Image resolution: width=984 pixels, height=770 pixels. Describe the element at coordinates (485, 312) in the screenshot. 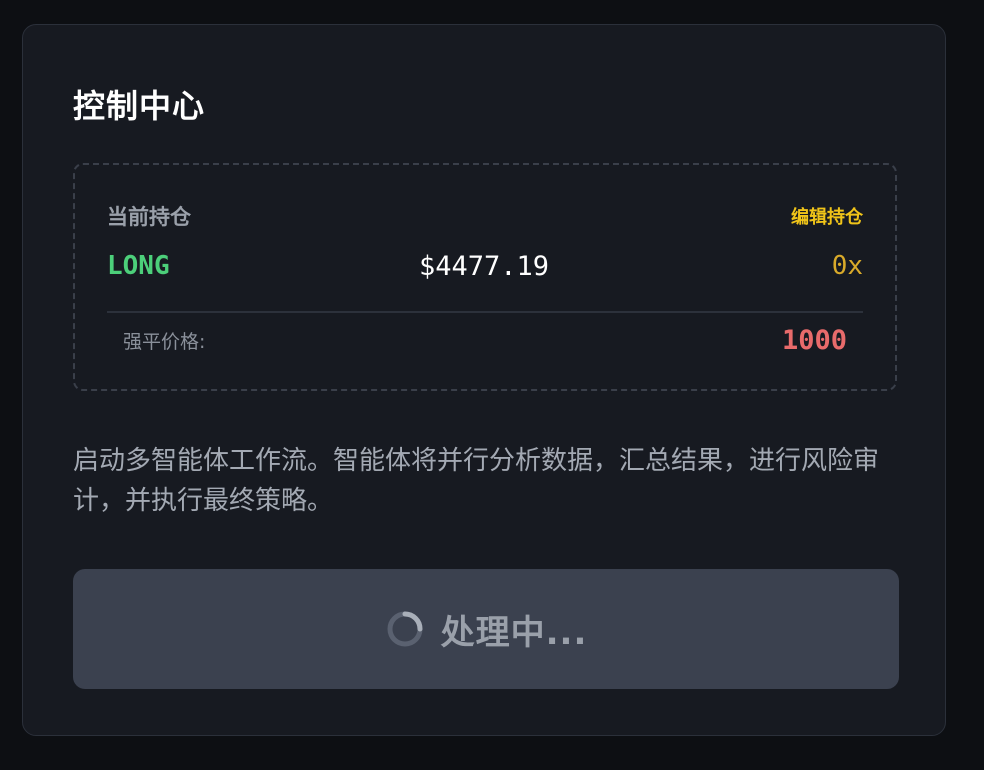

I see `position-divider` at that location.